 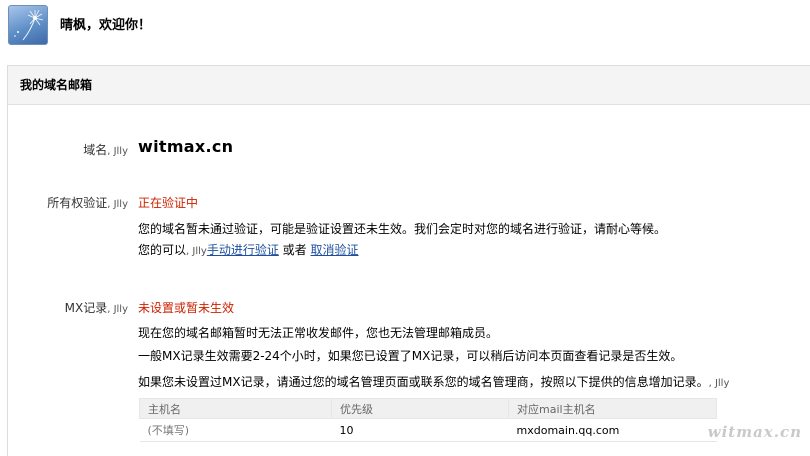 I want to click on col-header-priority: 优先级, so click(x=420, y=408).